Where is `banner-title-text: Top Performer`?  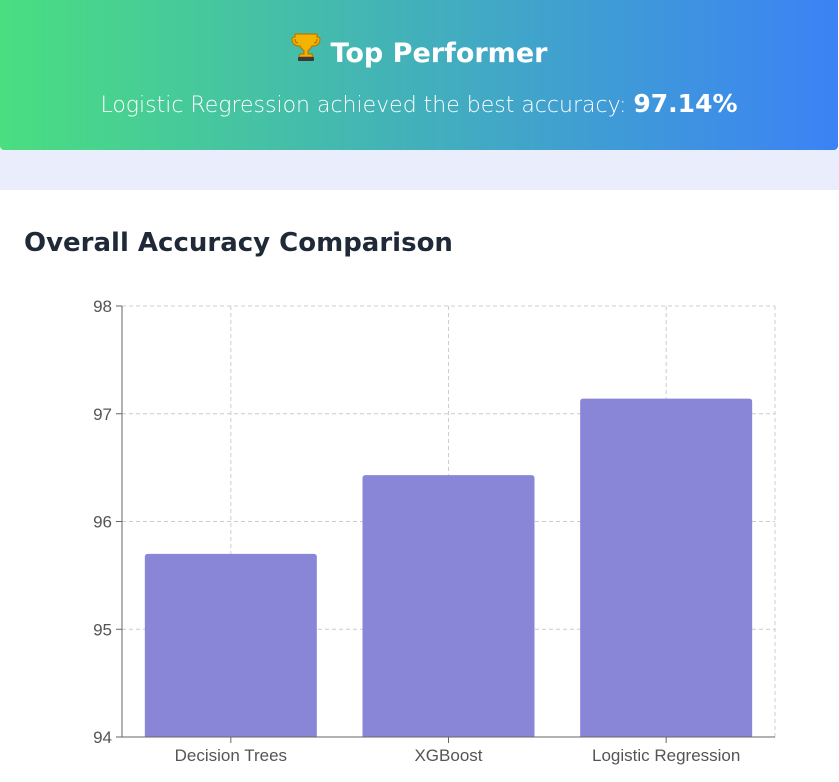 banner-title-text: Top Performer is located at coordinates (439, 53).